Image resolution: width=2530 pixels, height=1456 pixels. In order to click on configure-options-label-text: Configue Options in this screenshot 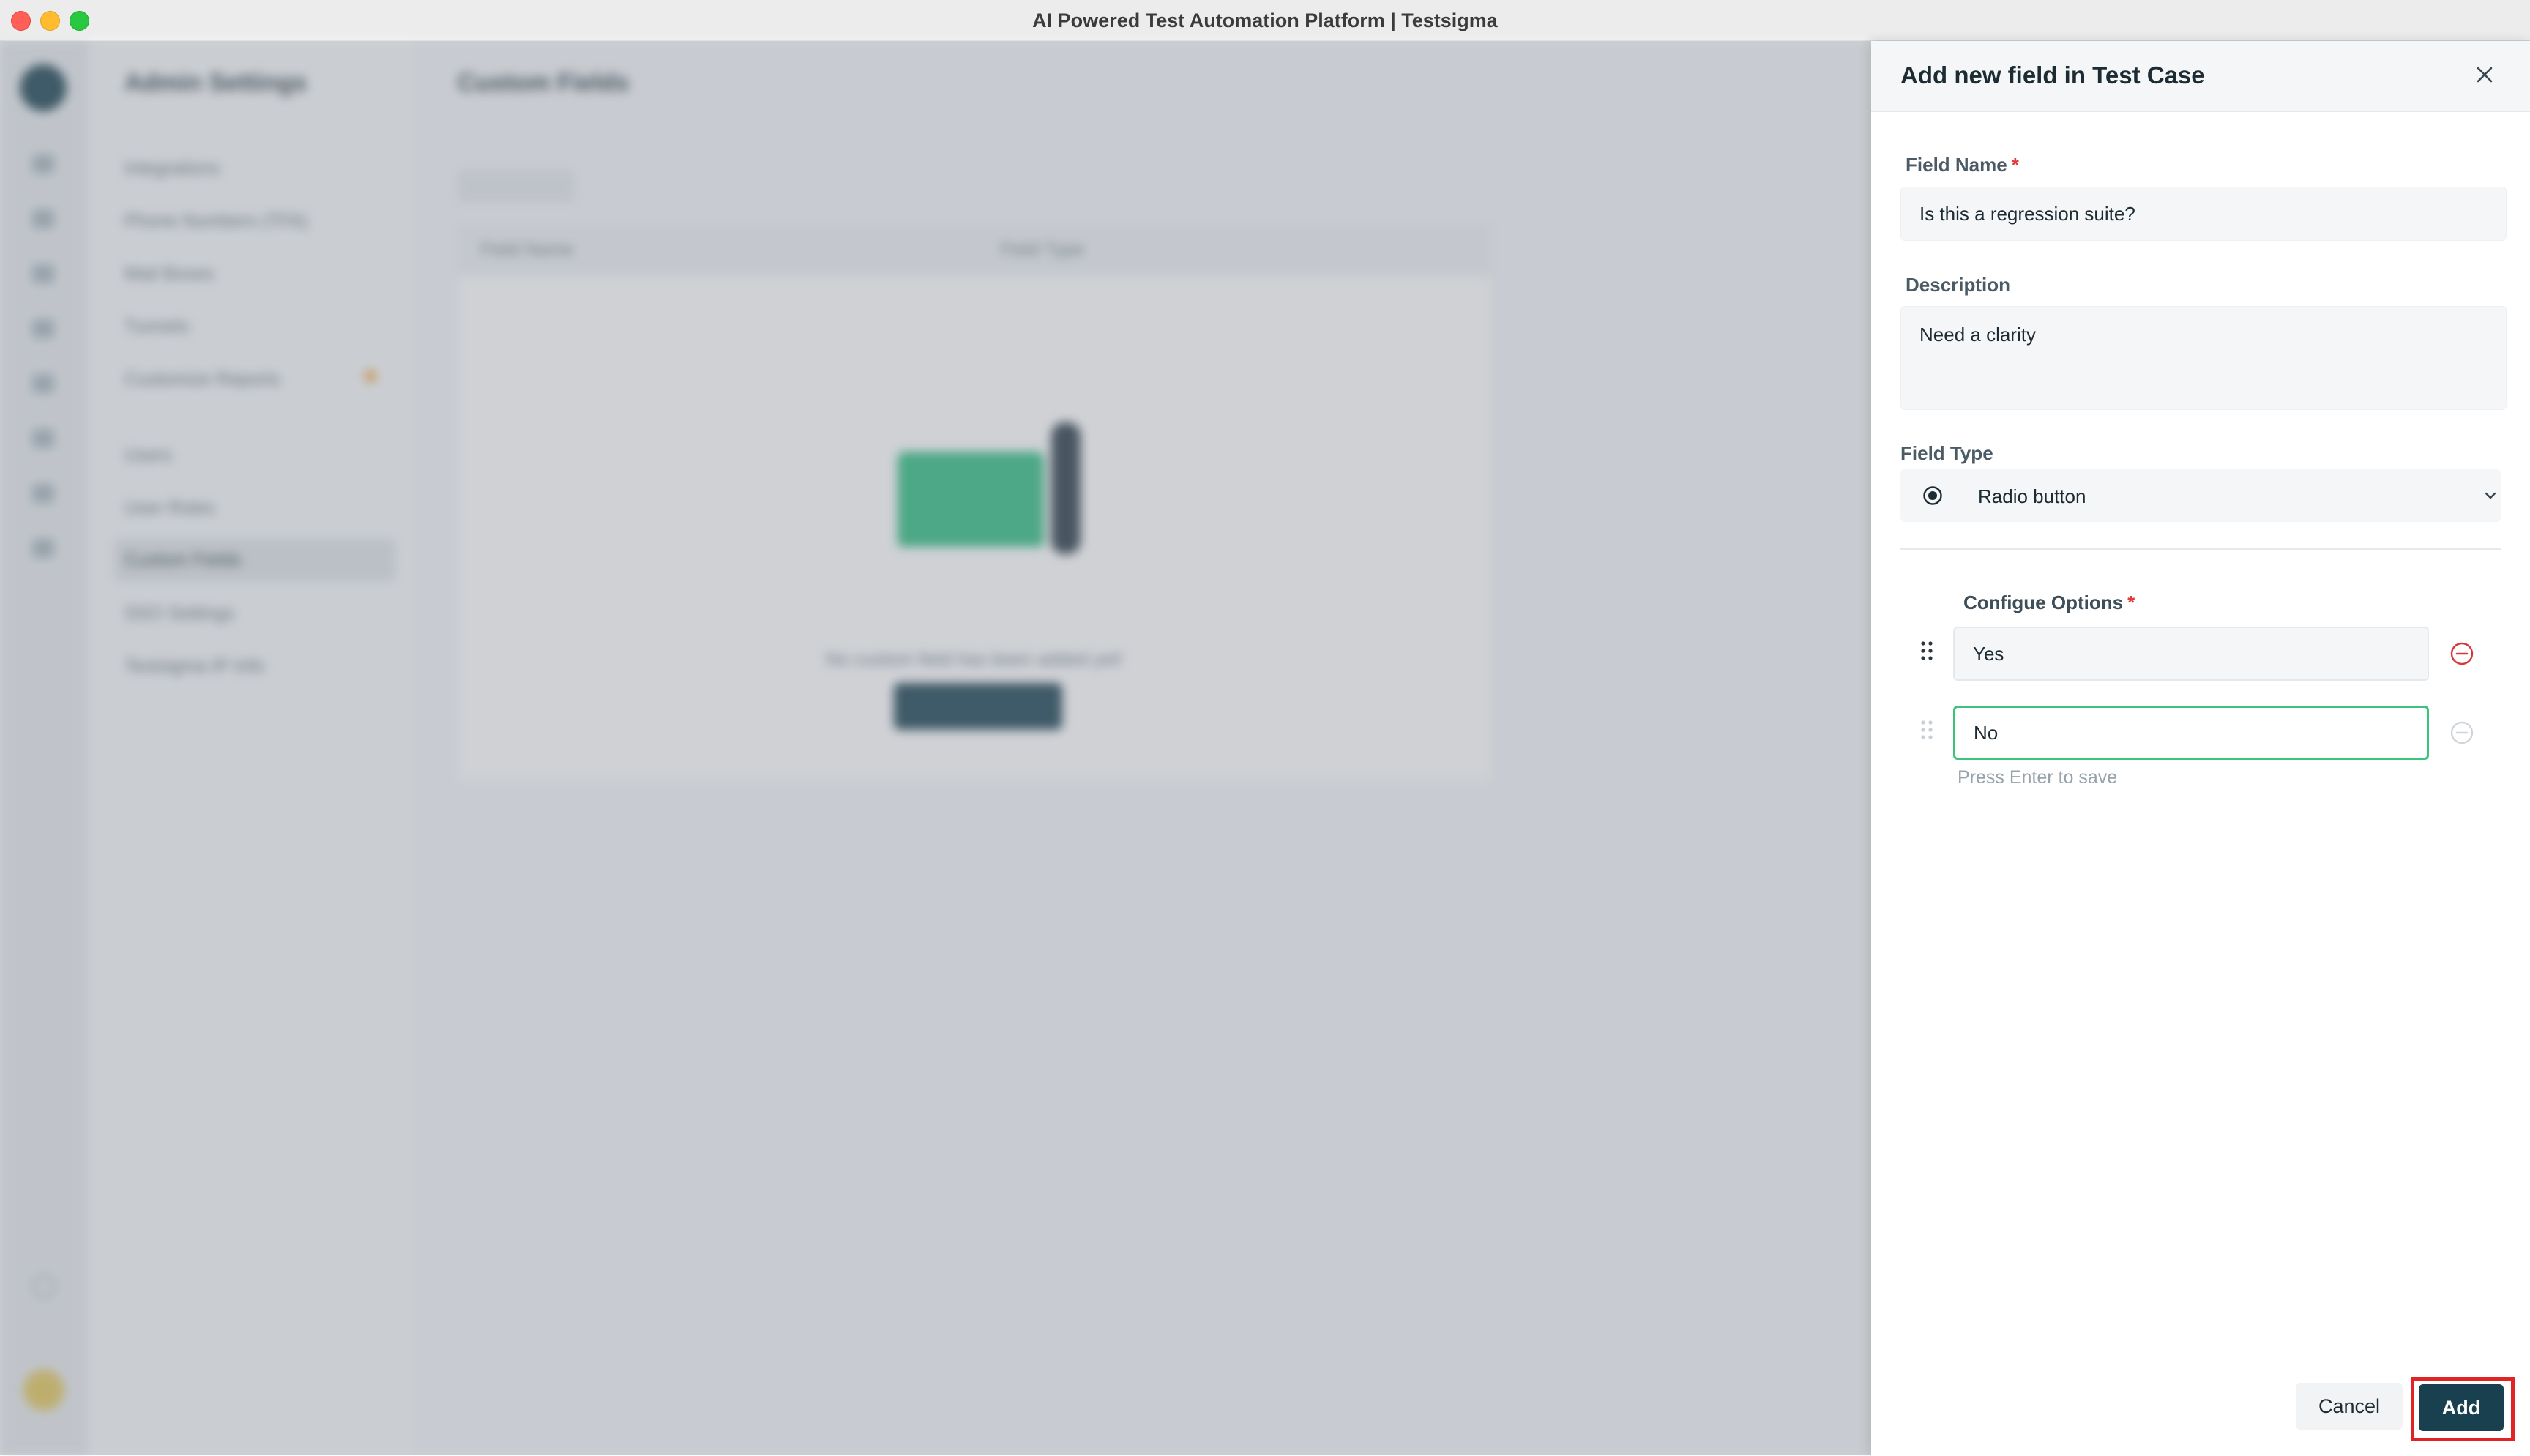, I will do `click(2044, 602)`.